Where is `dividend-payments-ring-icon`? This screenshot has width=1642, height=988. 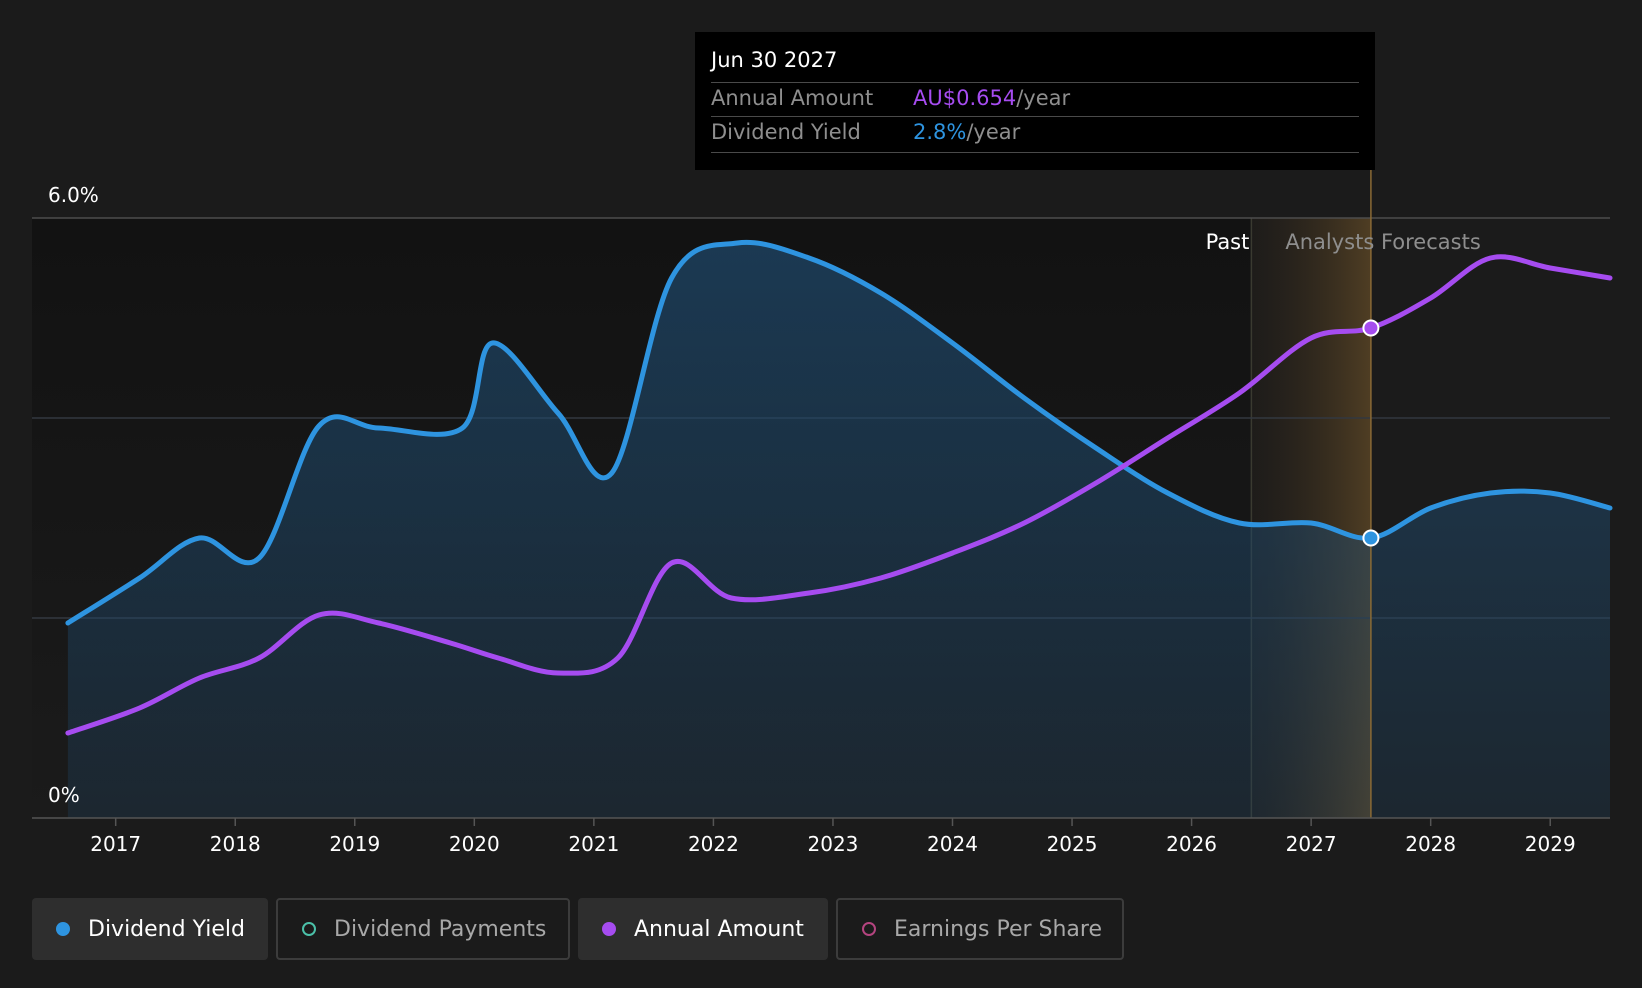
dividend-payments-ring-icon is located at coordinates (309, 929).